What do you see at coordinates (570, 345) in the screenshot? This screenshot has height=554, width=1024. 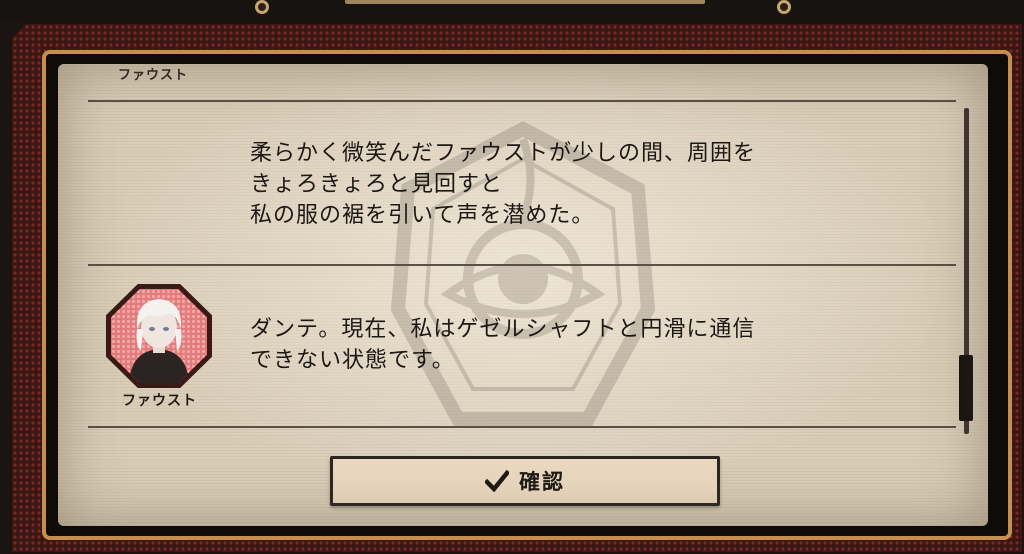 I see `dialogue-text: ダンテ。現在、私はゲゼルシャフトと円滑に通信 できない状態です。` at bounding box center [570, 345].